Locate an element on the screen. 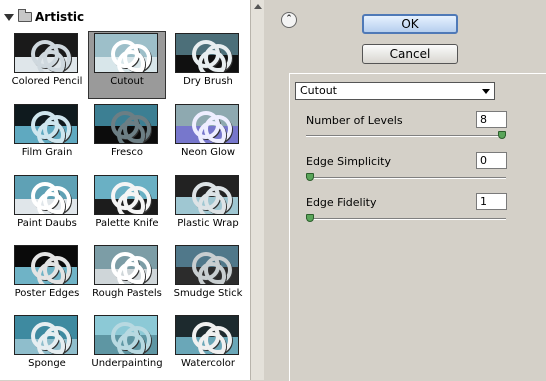  filter-label: Neon Glow is located at coordinates (208, 152).